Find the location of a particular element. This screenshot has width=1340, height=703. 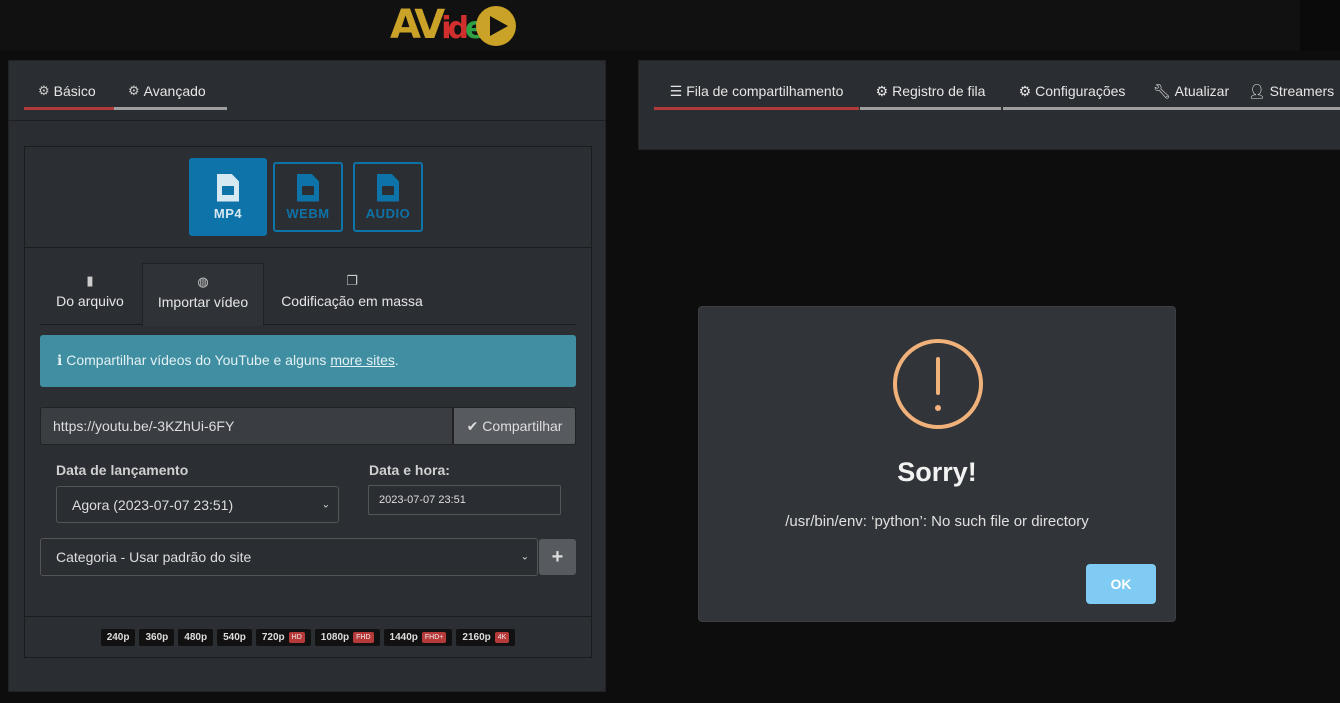

subtab-do-arquivo: ▮ Do arquivo is located at coordinates (90, 294).